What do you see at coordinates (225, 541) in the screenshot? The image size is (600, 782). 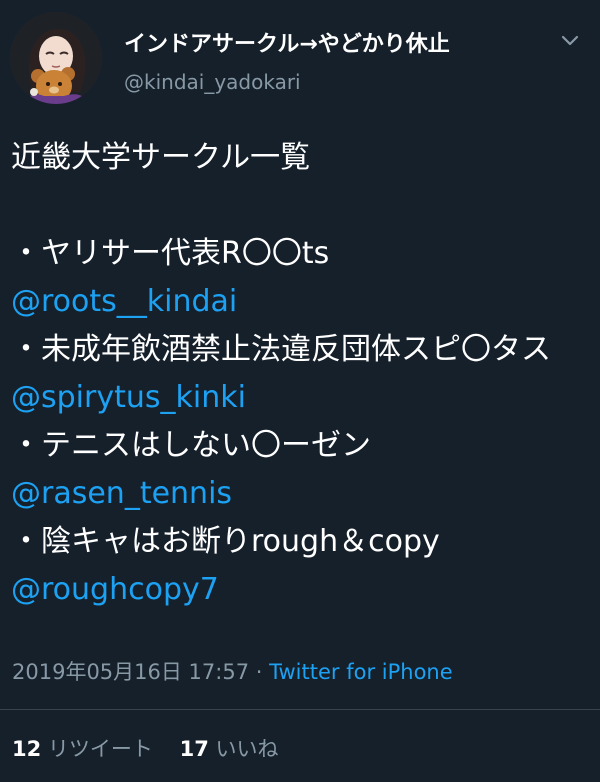 I see `circle-entry: ・陰キャはお断りrough＆copy` at bounding box center [225, 541].